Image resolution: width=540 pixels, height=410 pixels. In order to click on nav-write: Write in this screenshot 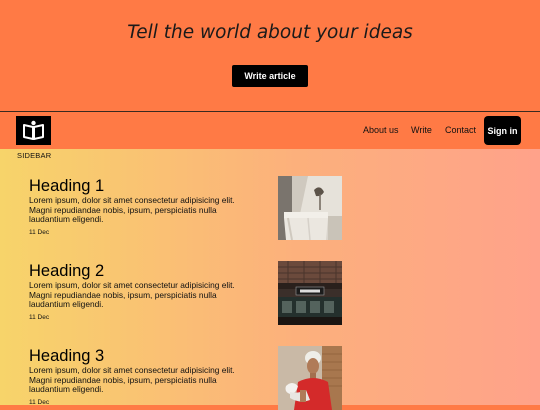, I will do `click(421, 130)`.